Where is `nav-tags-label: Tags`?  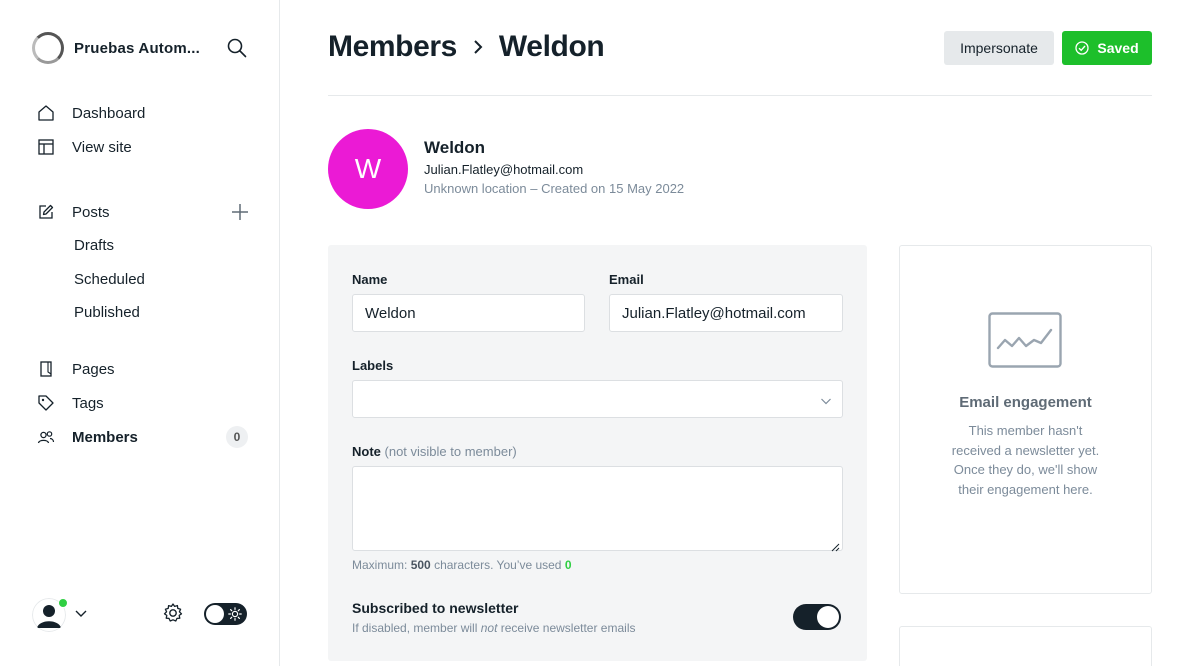 nav-tags-label: Tags is located at coordinates (88, 403).